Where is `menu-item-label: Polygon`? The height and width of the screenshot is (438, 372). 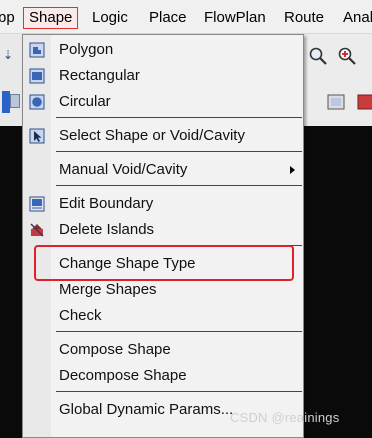 menu-item-label: Polygon is located at coordinates (86, 49).